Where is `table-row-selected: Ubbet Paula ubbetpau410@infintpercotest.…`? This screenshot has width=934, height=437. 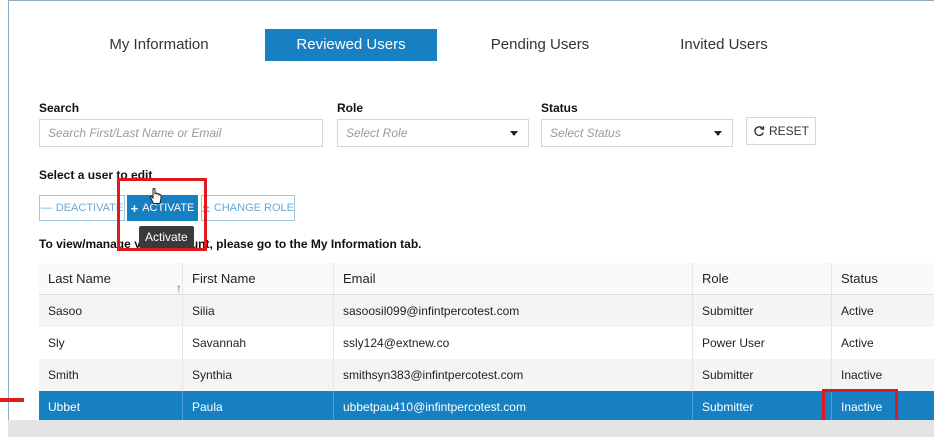 table-row-selected: Ubbet Paula ubbetpau410@infintpercotest.… is located at coordinates (486, 407).